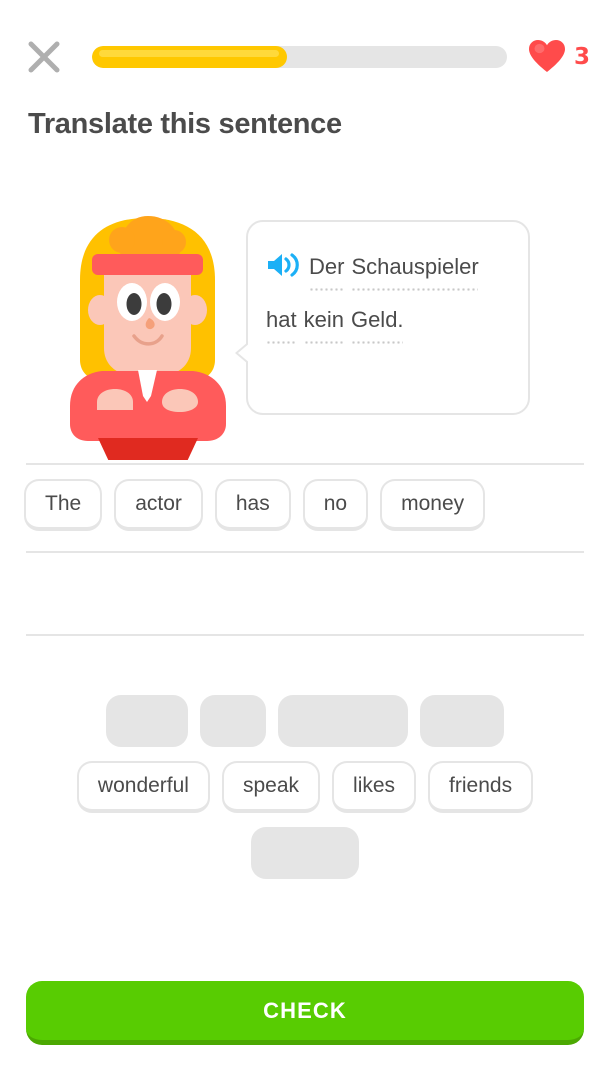 The width and height of the screenshot is (610, 1085). I want to click on page-title: Translate this sentence, so click(185, 124).